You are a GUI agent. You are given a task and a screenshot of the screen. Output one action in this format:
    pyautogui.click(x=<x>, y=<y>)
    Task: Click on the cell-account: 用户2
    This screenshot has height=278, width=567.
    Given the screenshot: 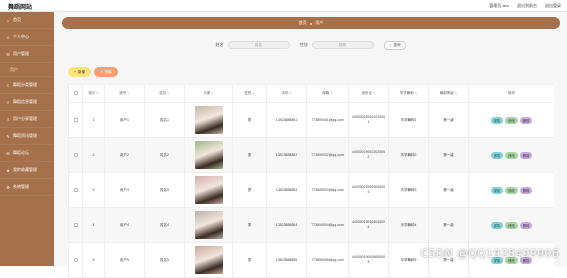 What is the action you would take?
    pyautogui.click(x=124, y=155)
    